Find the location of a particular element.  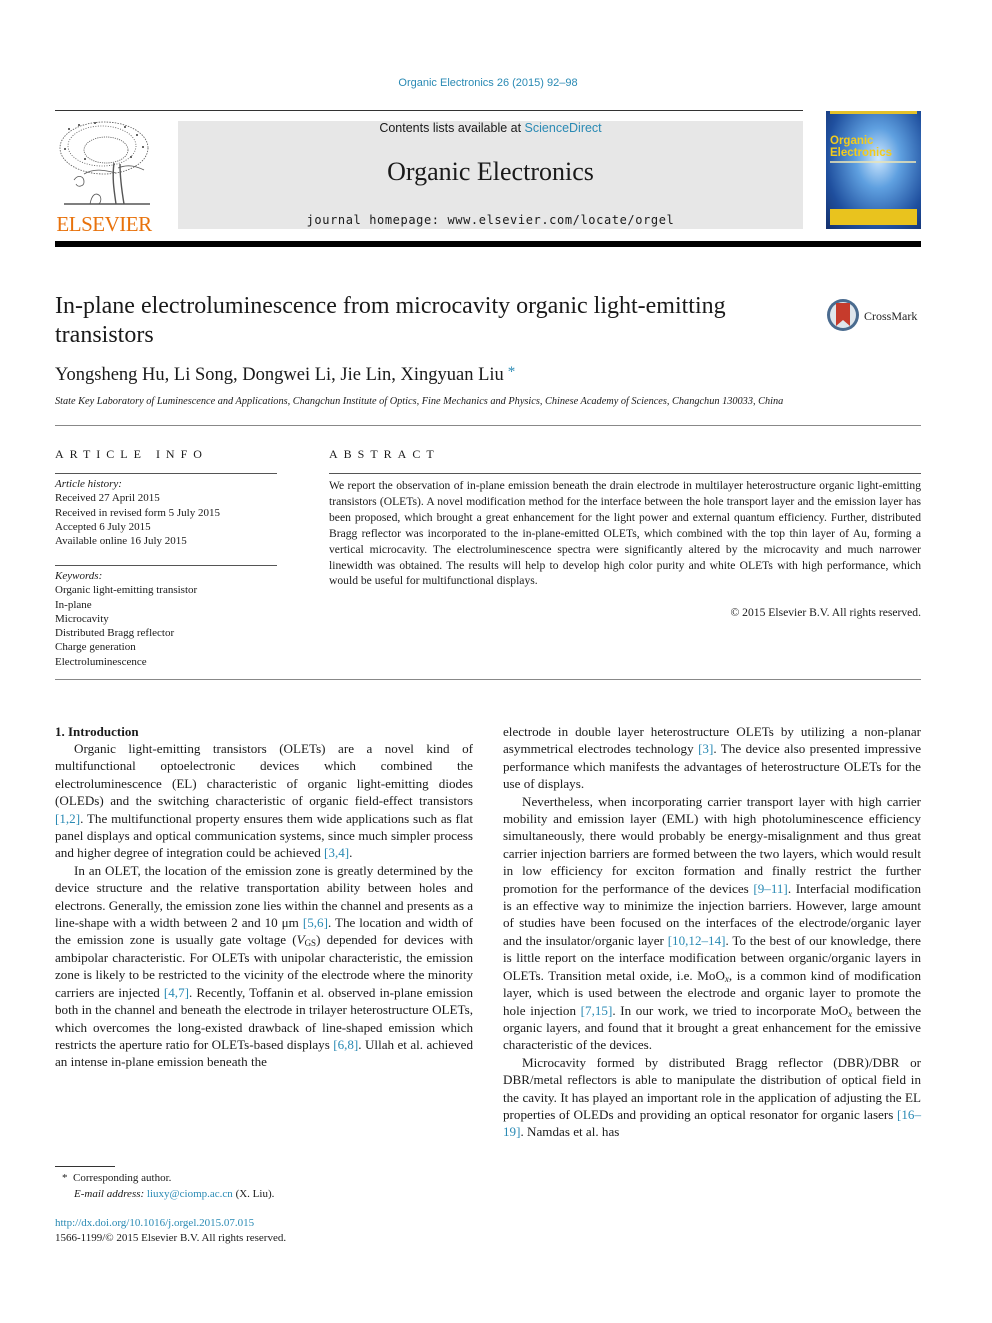

keyword-item: In-plane is located at coordinates (73, 604).